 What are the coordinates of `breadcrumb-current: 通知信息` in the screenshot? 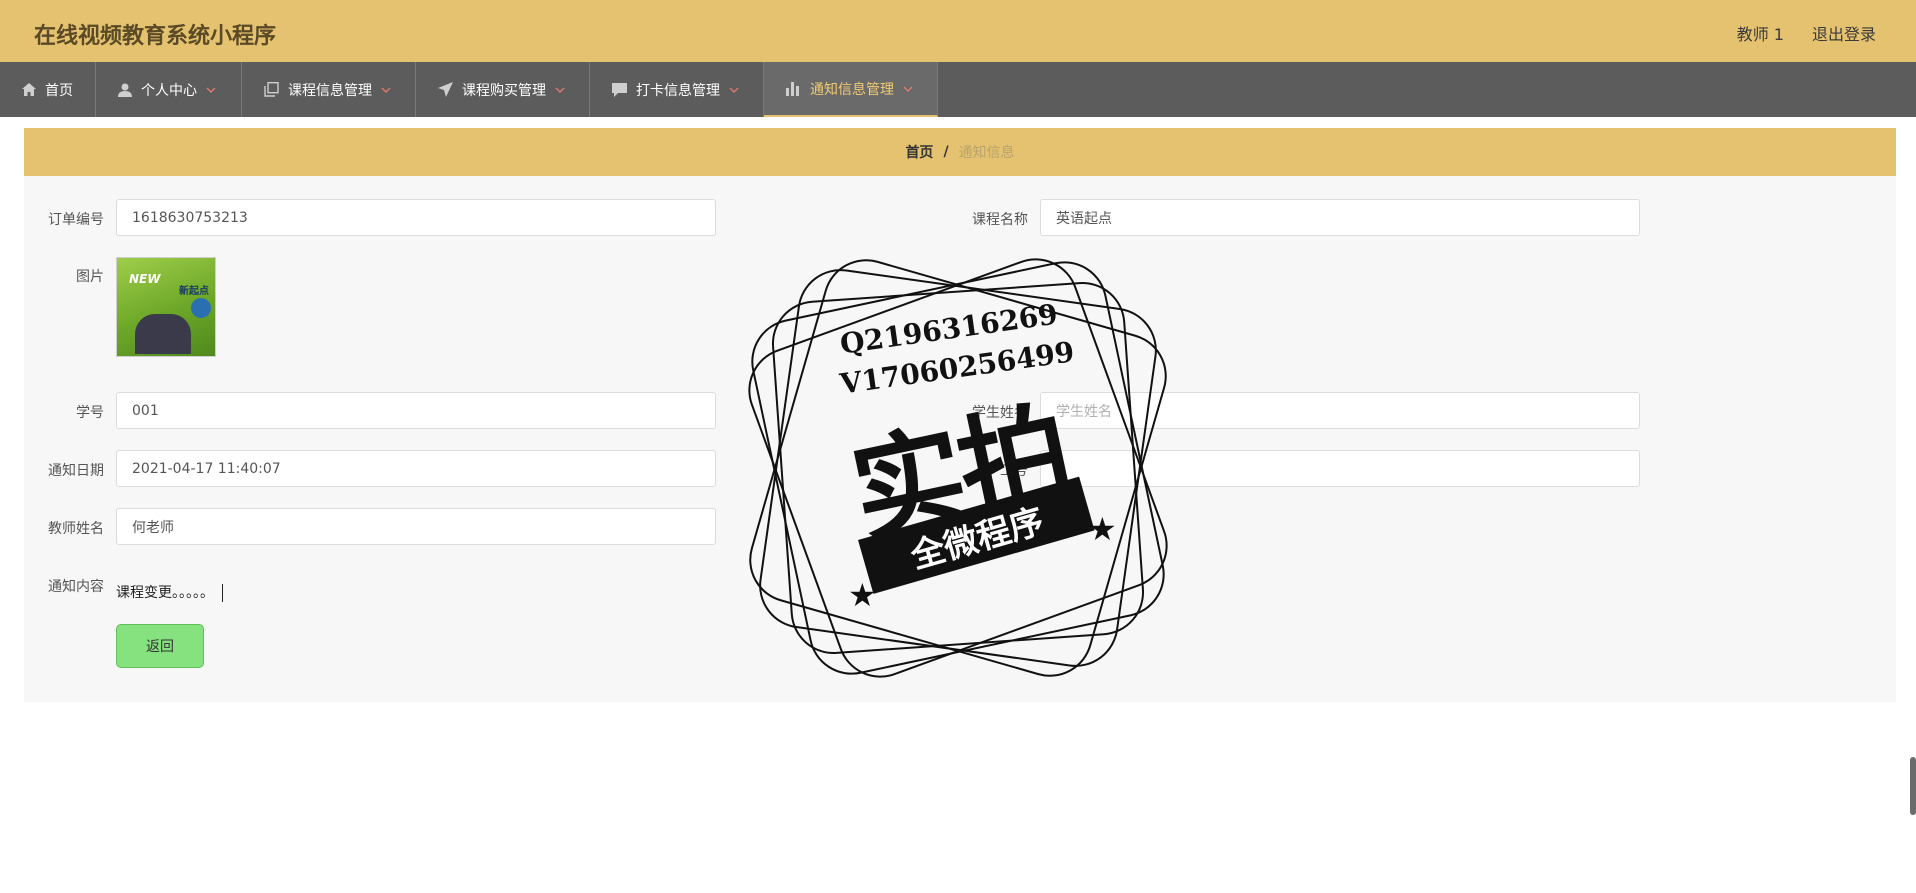 It's located at (986, 153).